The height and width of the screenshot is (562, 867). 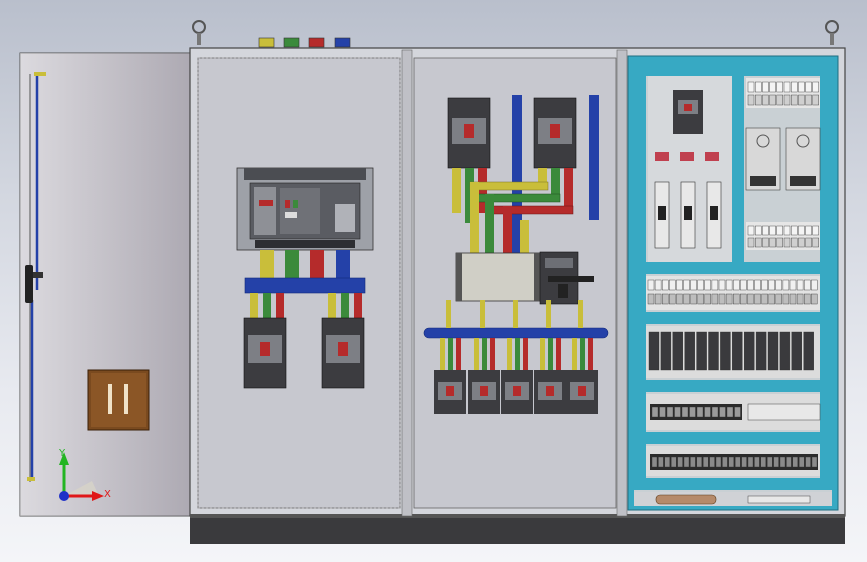 I want to click on relay-module-row, so click(x=733, y=352).